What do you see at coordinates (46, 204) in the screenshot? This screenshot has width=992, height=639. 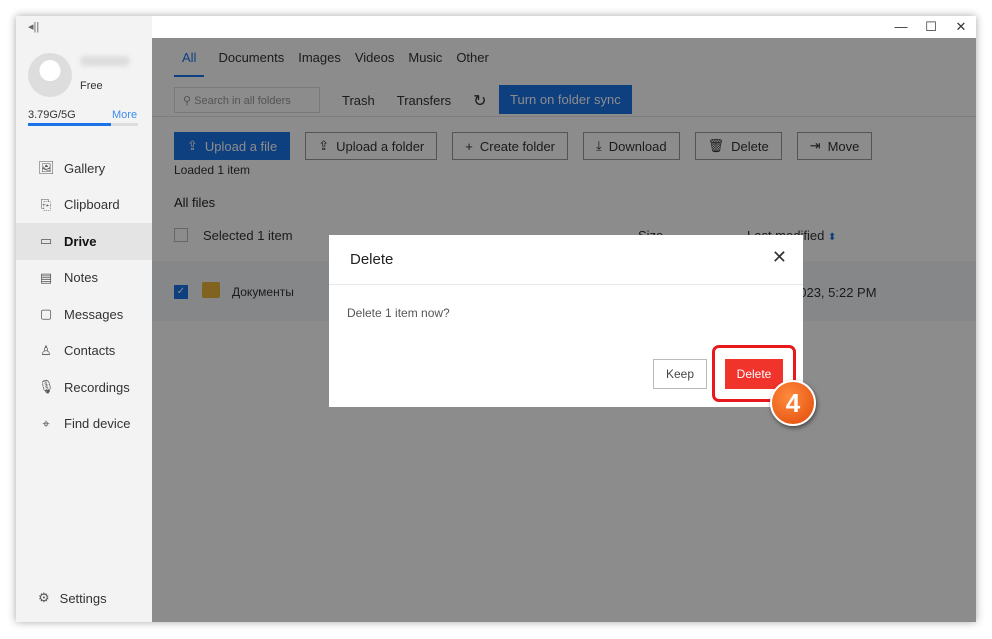 I see `clipboard-icon: ⎘` at bounding box center [46, 204].